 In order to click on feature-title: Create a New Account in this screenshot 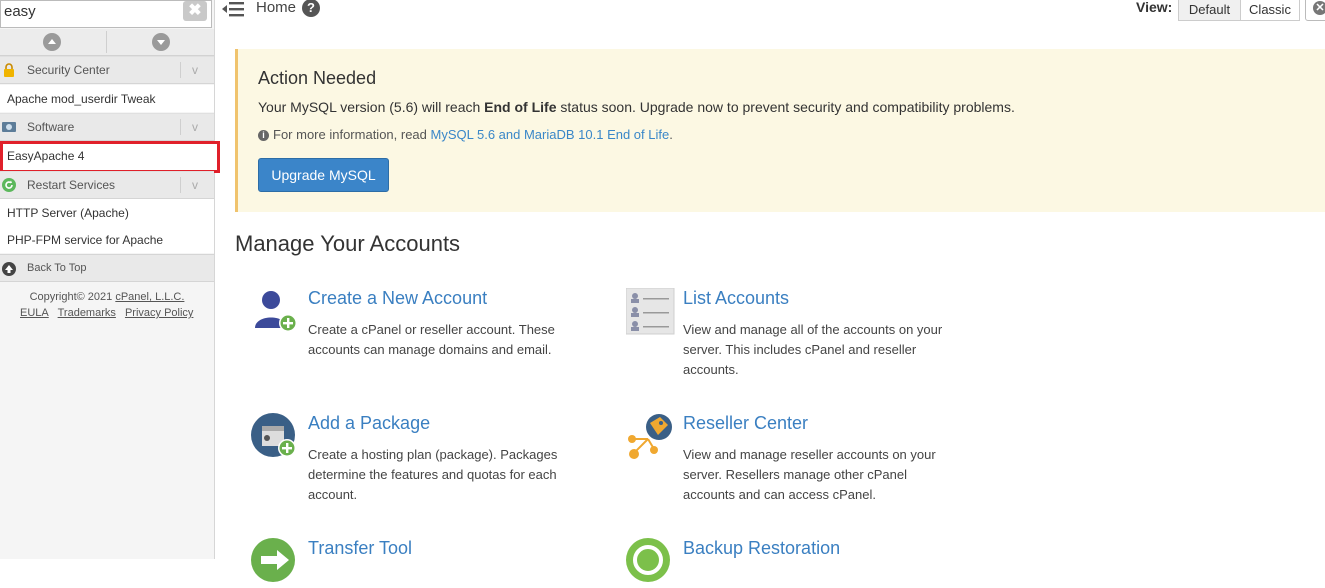, I will do `click(397, 298)`.